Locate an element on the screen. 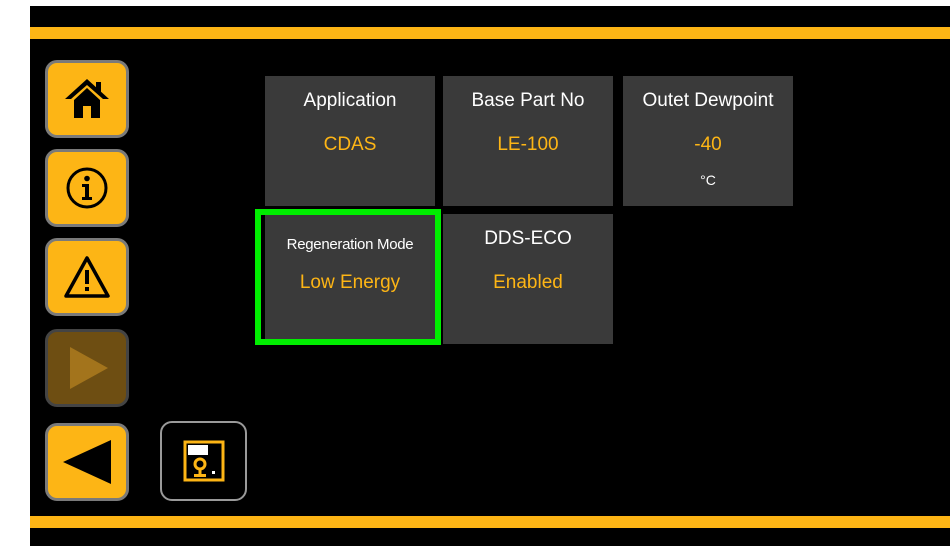  tile-value: LE-100 is located at coordinates (528, 144).